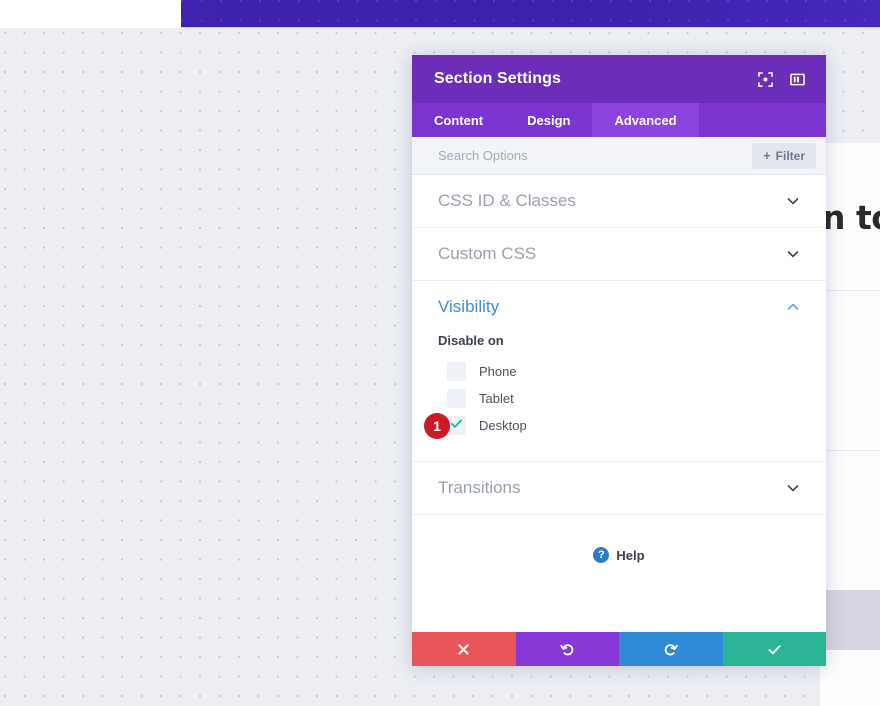  I want to click on step-badge-1: 1, so click(437, 425).